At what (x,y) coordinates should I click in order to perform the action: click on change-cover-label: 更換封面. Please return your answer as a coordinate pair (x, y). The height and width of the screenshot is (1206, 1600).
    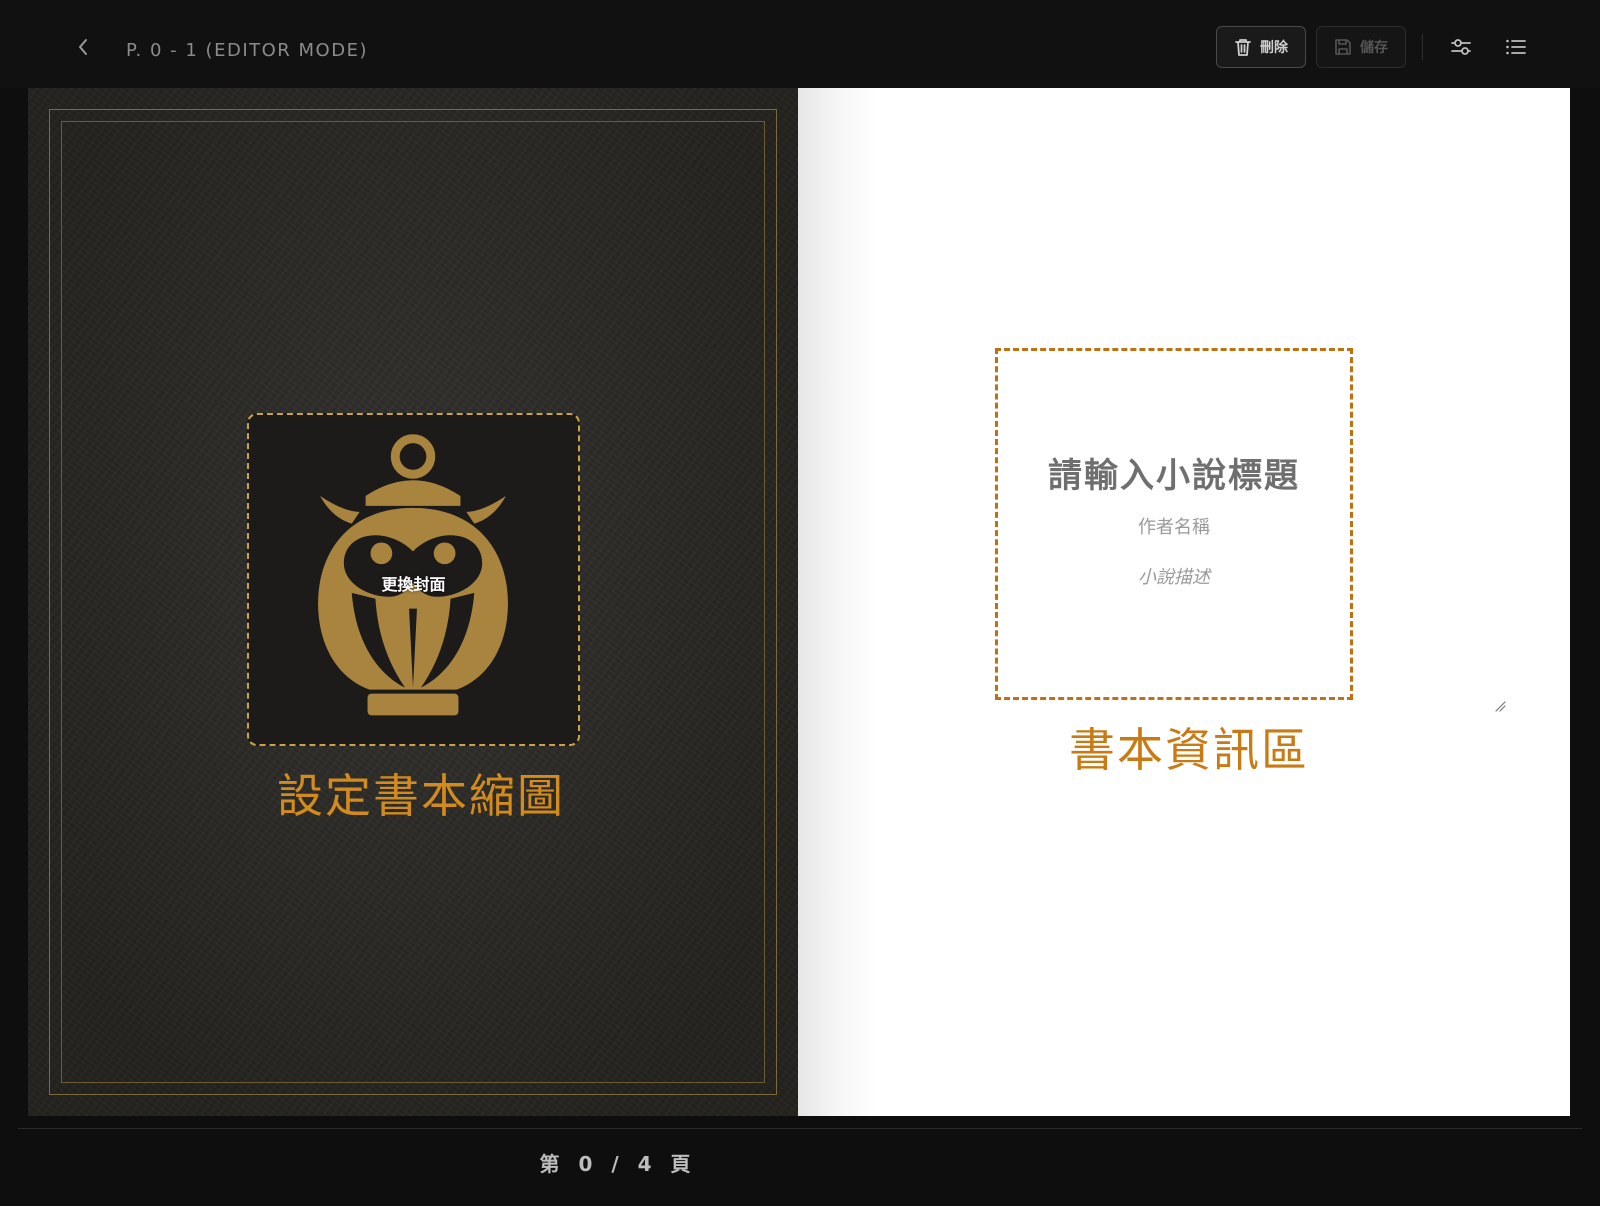
    Looking at the image, I should click on (413, 584).